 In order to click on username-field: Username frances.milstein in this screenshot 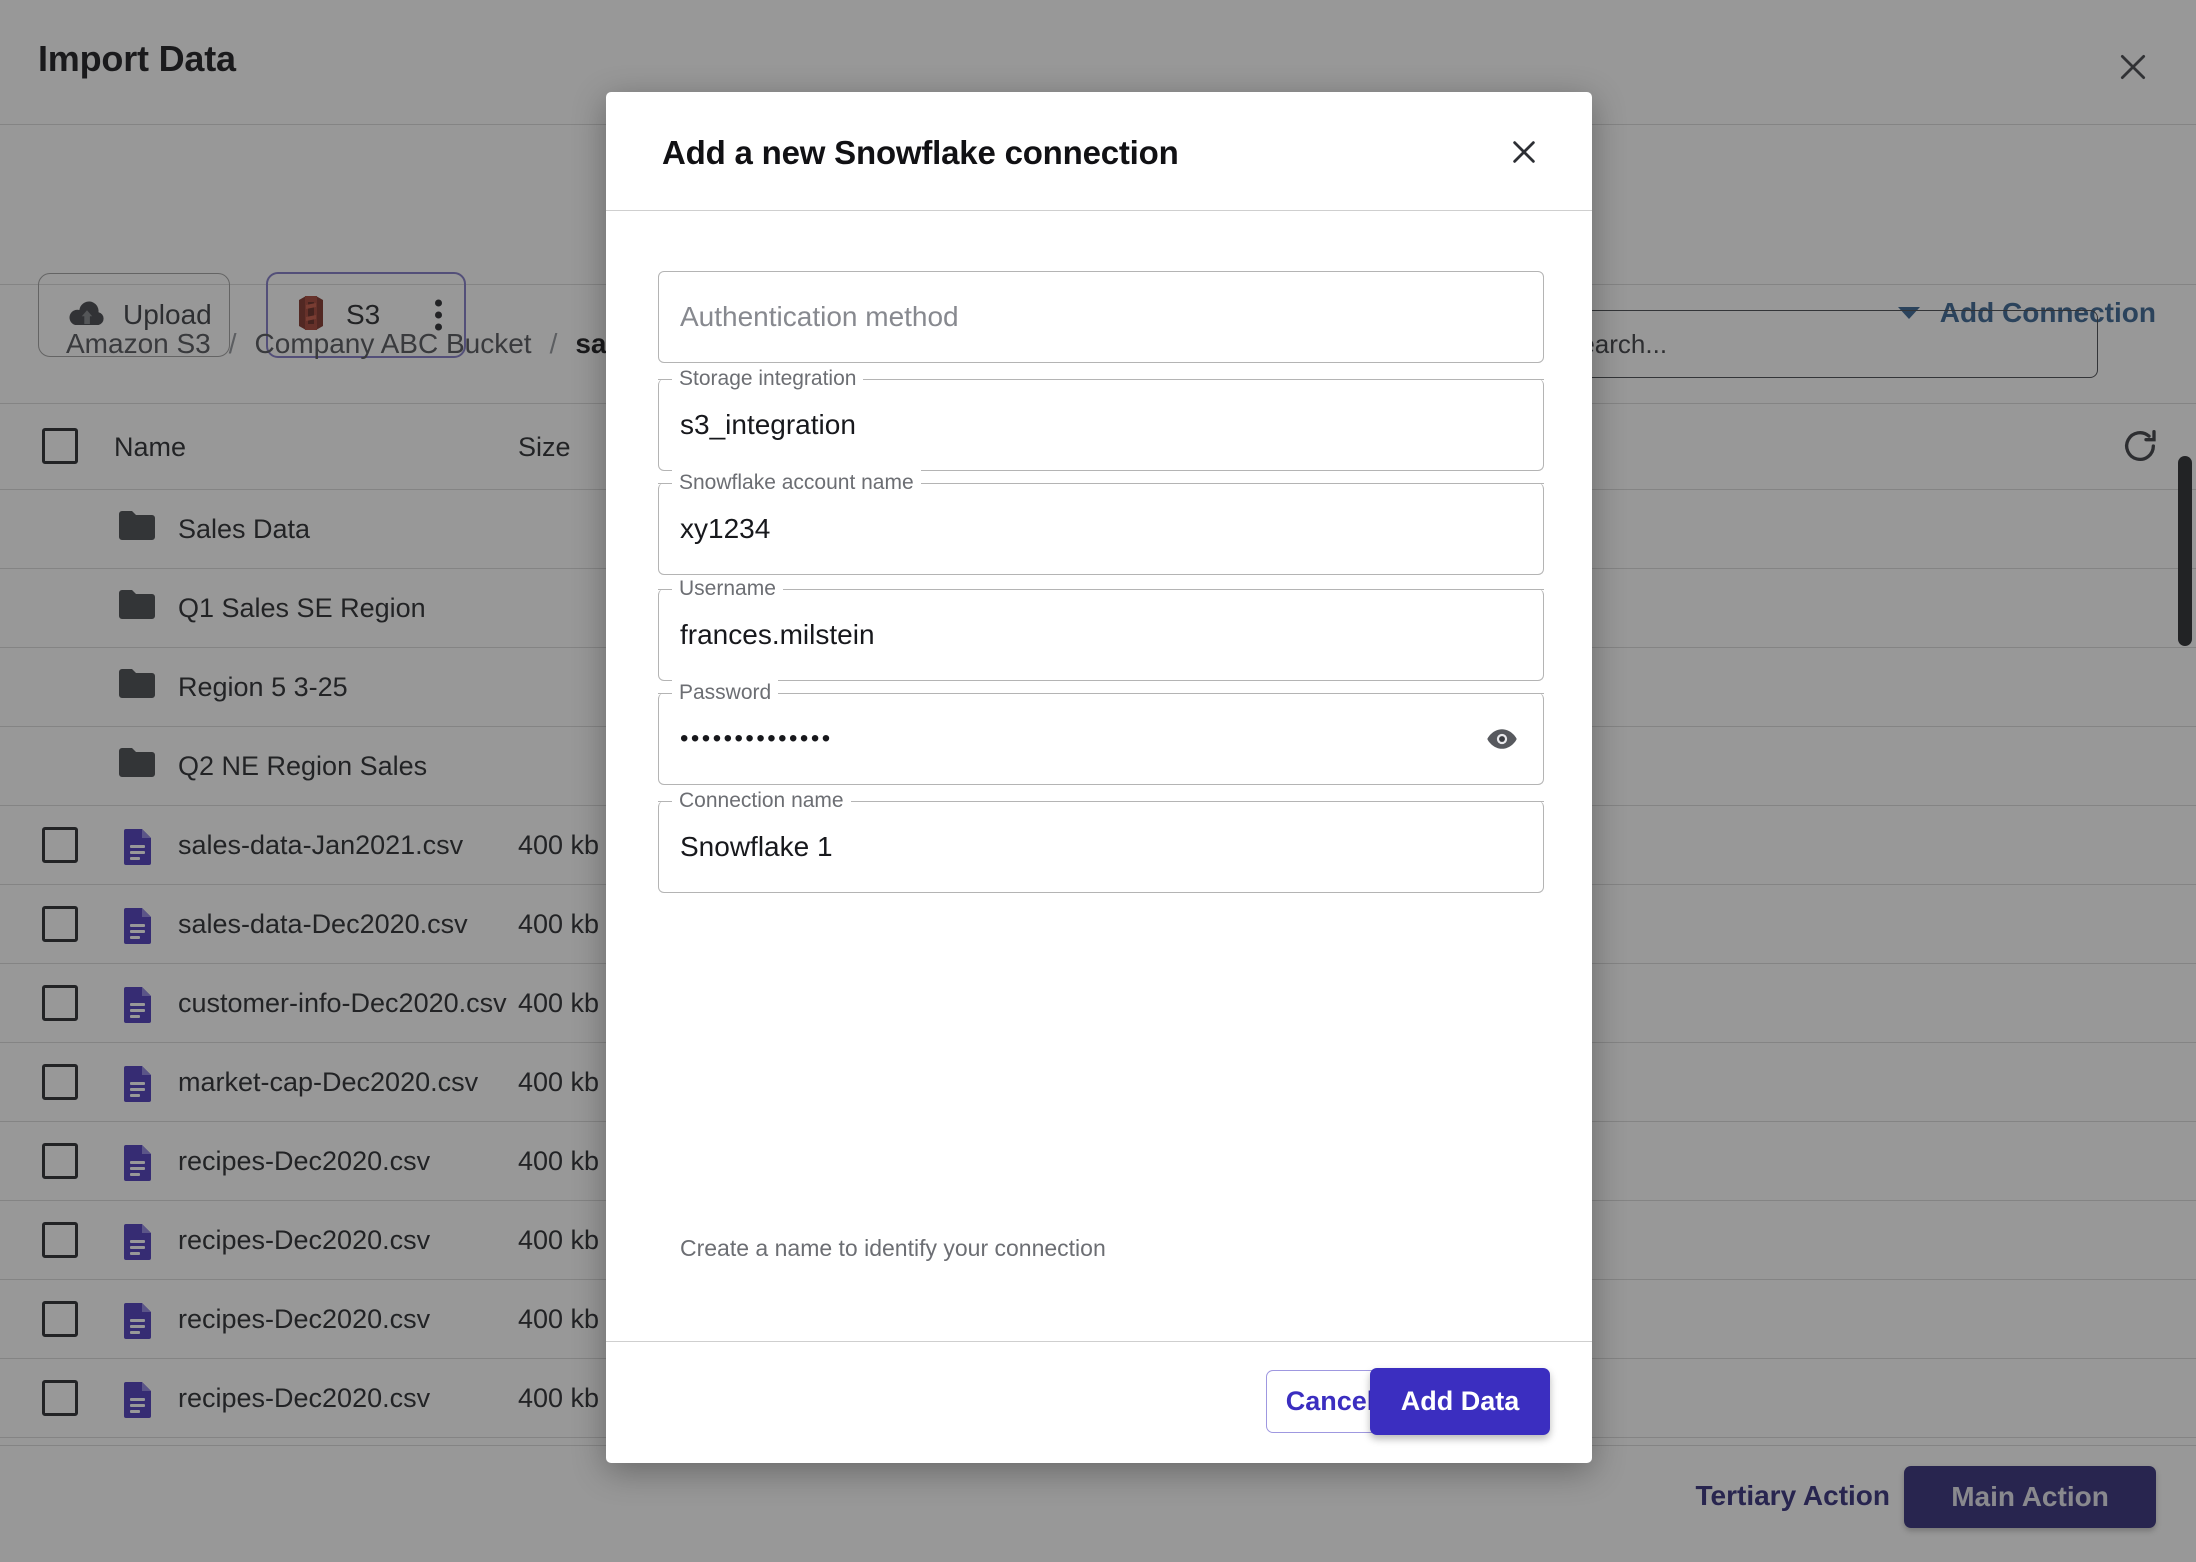, I will do `click(1101, 628)`.